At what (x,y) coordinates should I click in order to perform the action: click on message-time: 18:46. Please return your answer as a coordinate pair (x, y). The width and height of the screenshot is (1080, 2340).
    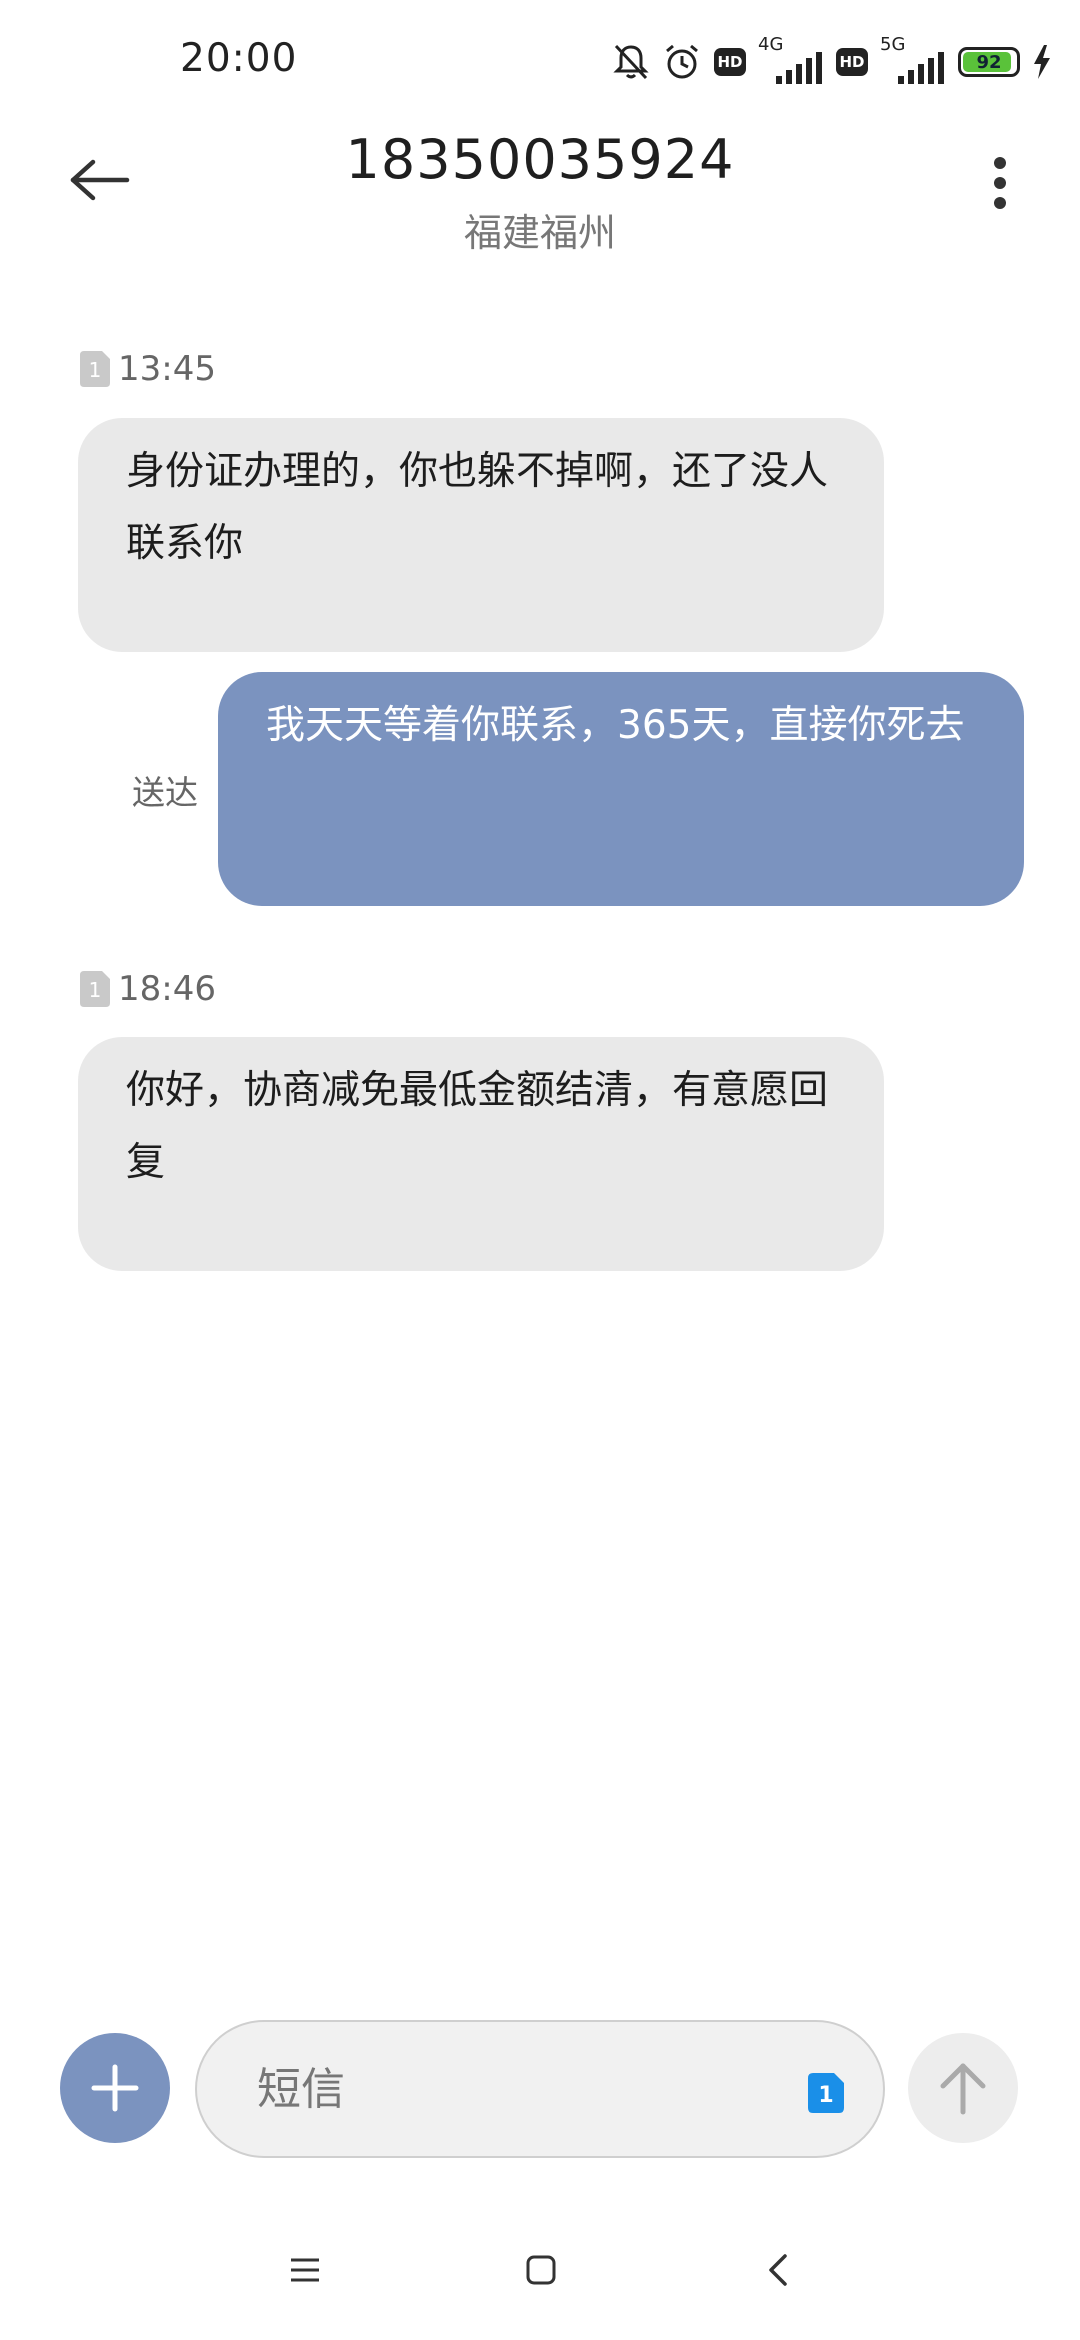
    Looking at the image, I should click on (167, 989).